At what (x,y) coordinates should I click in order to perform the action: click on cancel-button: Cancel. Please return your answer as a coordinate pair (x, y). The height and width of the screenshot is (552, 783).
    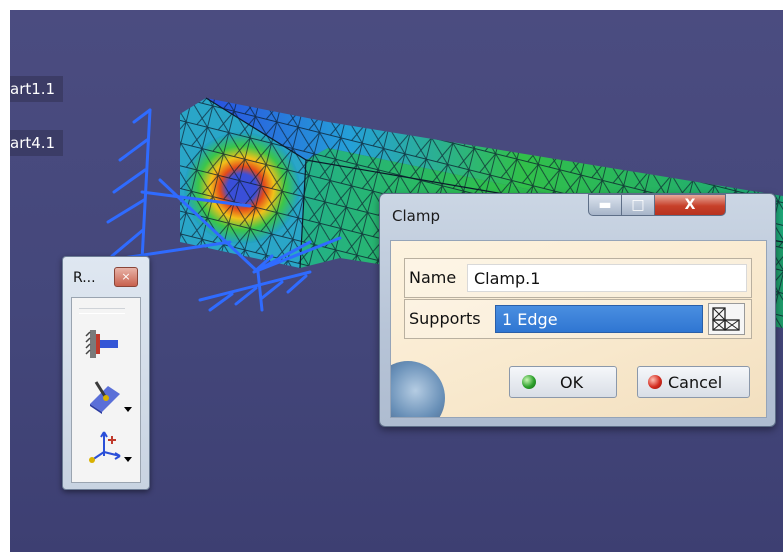
    Looking at the image, I should click on (693, 382).